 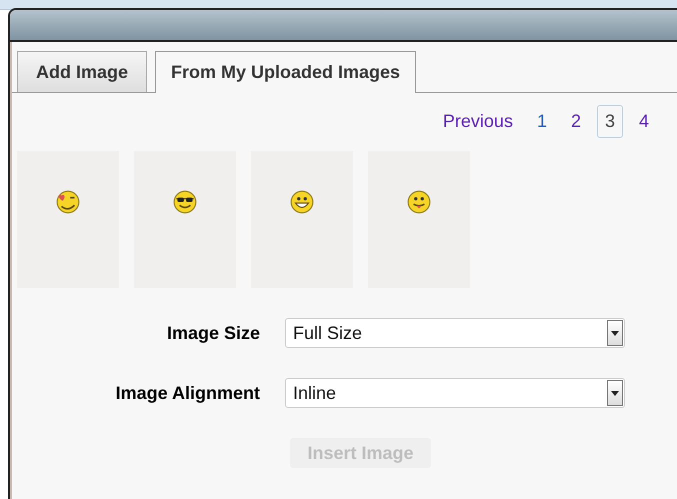 What do you see at coordinates (643, 121) in the screenshot?
I see `page-link: 4` at bounding box center [643, 121].